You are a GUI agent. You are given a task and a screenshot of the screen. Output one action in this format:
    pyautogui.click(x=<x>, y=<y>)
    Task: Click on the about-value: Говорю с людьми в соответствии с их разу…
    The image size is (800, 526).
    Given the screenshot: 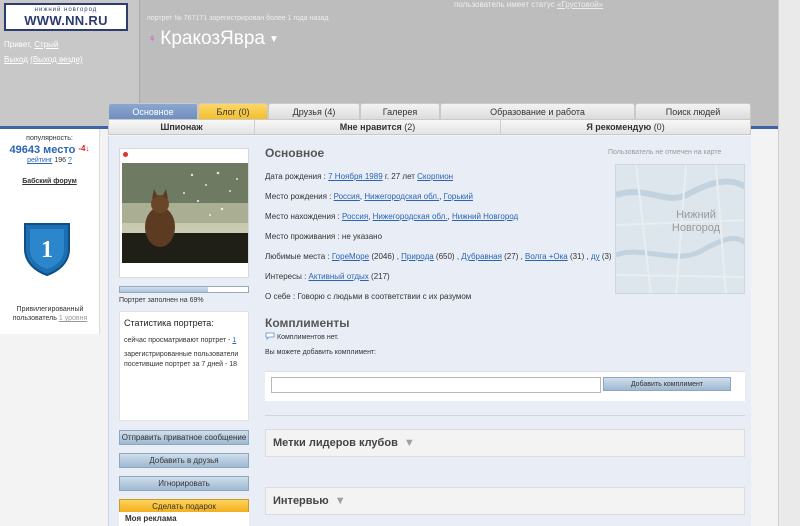 What is the action you would take?
    pyautogui.click(x=384, y=296)
    